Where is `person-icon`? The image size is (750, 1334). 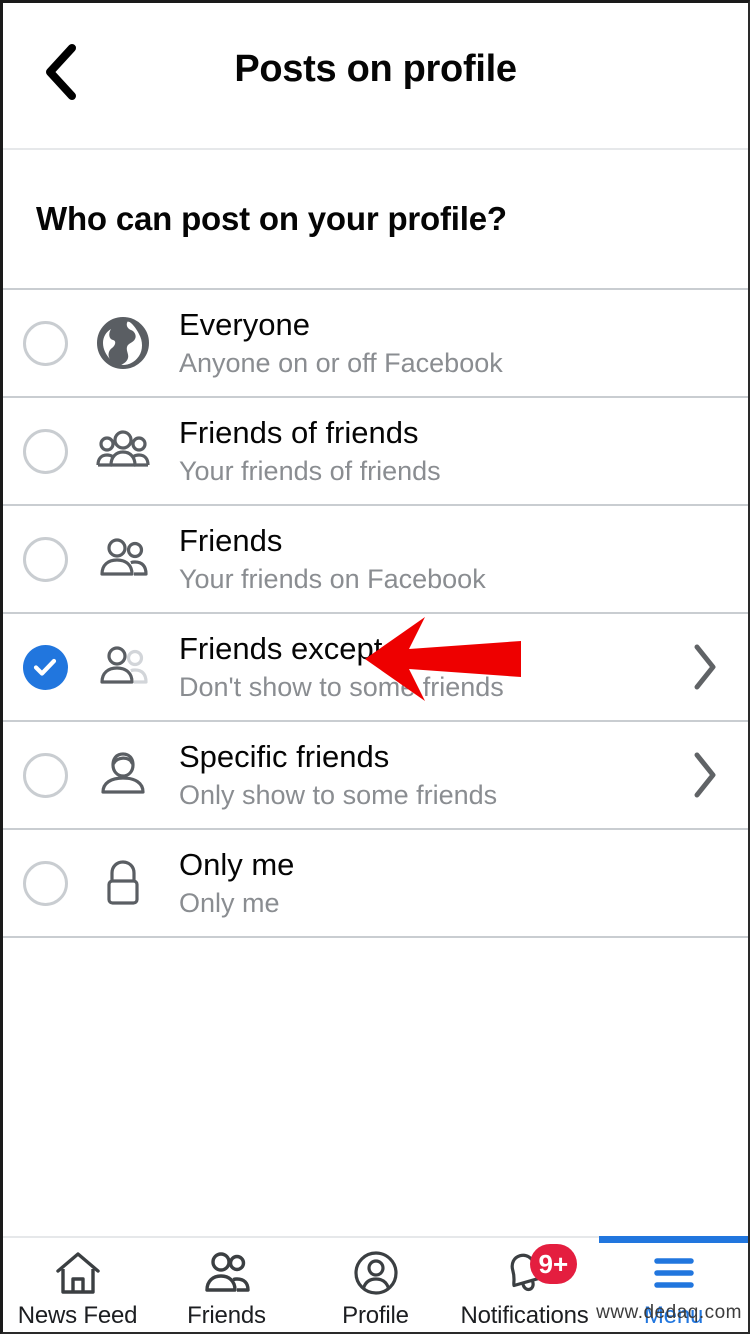
person-icon is located at coordinates (123, 775).